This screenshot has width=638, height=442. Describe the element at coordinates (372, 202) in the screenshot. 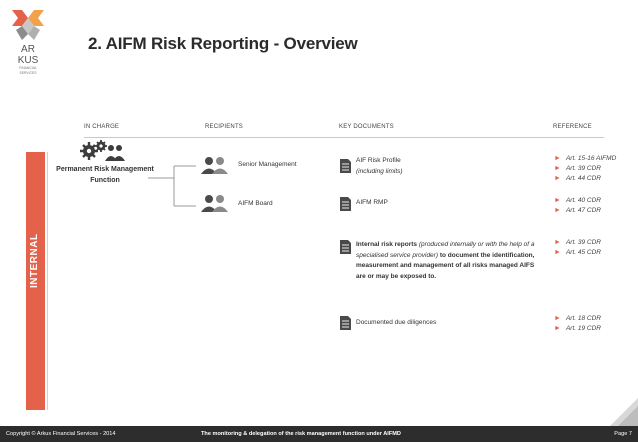

I see `doc-title: AIFM RMP` at that location.